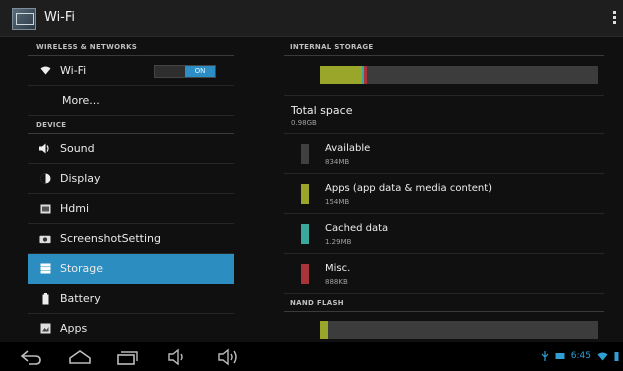  I want to click on setting-item-label: Storage, so click(82, 268).